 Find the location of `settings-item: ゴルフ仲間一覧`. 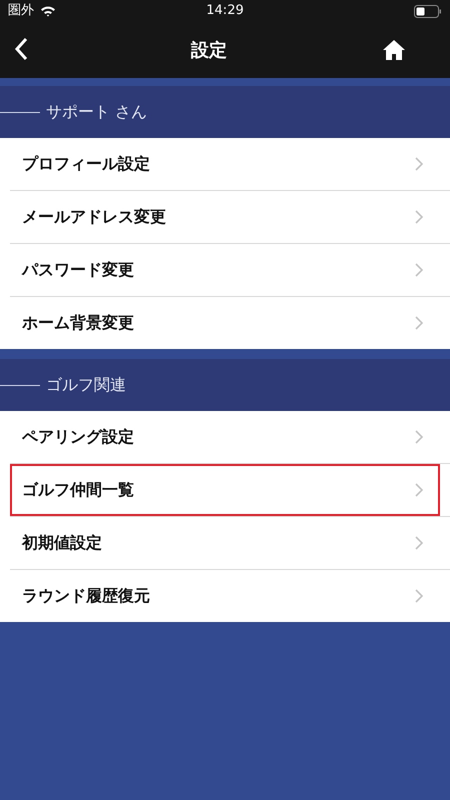

settings-item: ゴルフ仲間一覧 is located at coordinates (225, 490).